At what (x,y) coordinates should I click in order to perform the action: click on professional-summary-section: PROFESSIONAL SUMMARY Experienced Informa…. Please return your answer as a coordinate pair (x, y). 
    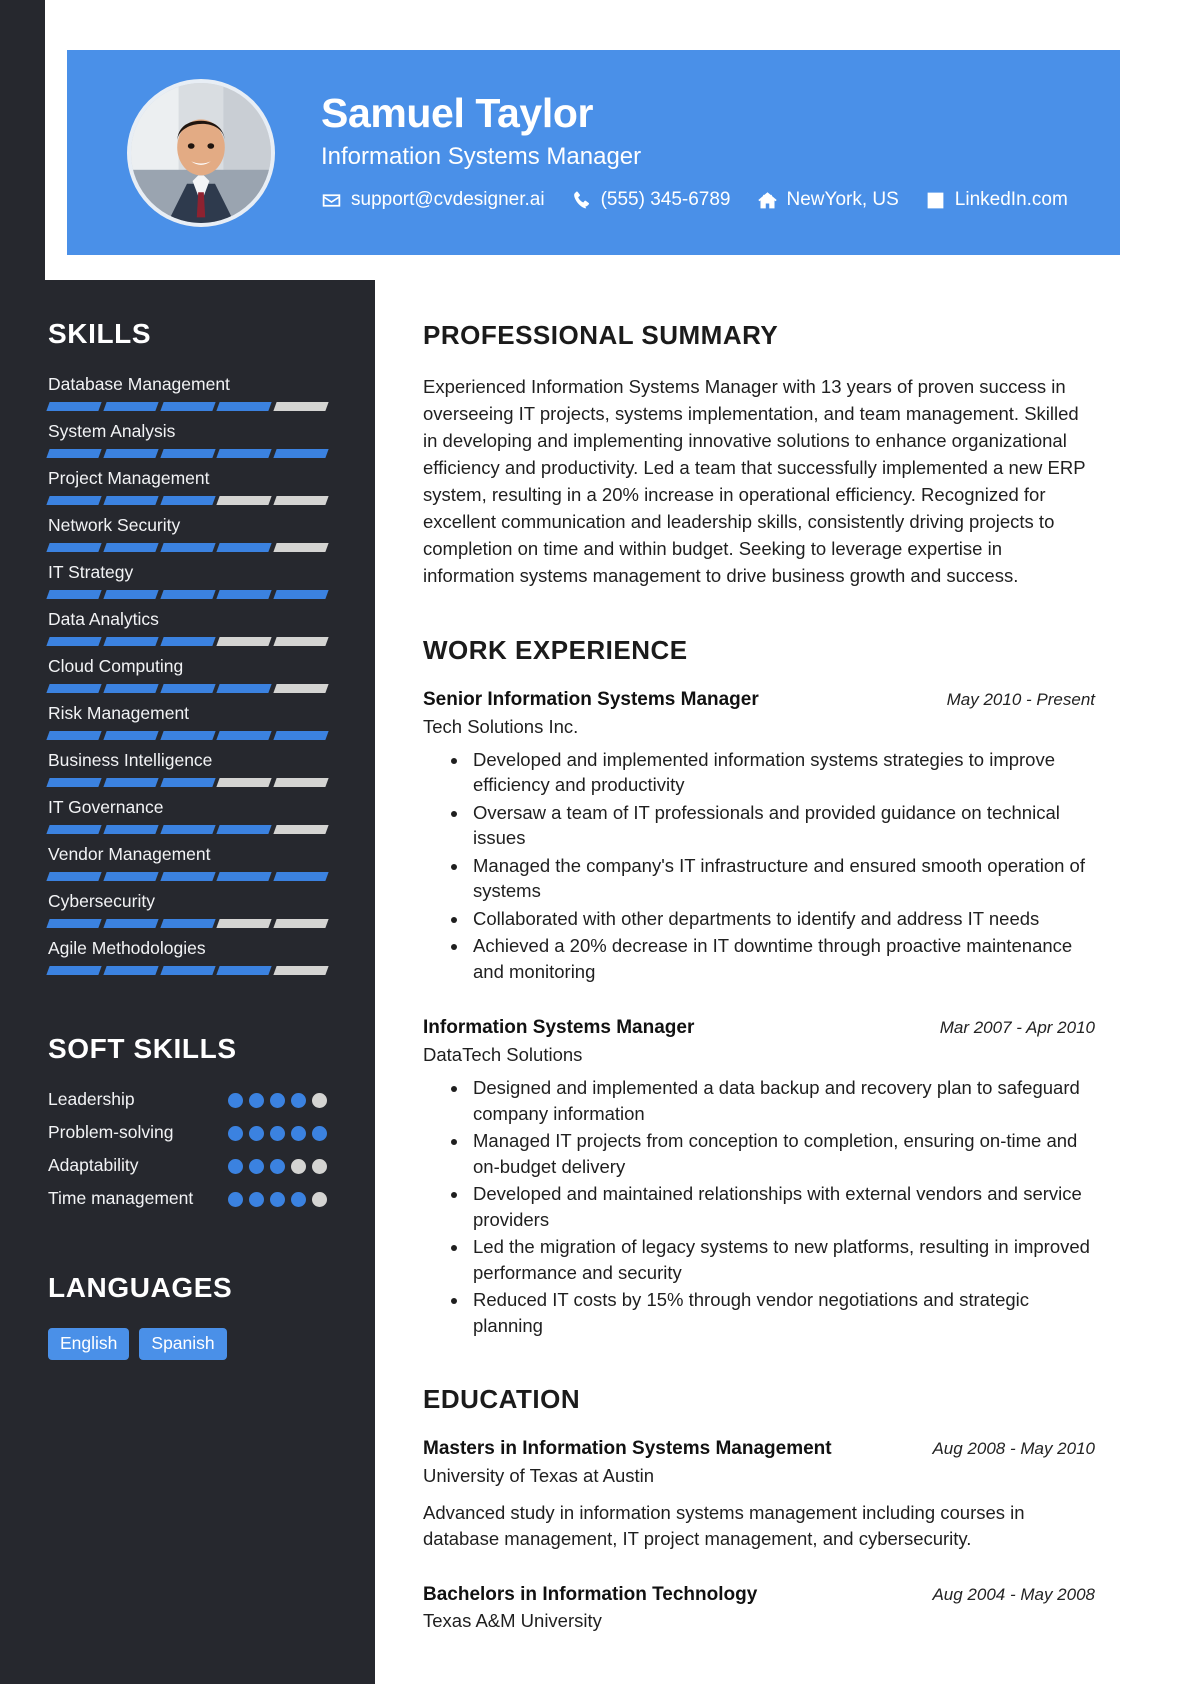
    Looking at the image, I should click on (759, 454).